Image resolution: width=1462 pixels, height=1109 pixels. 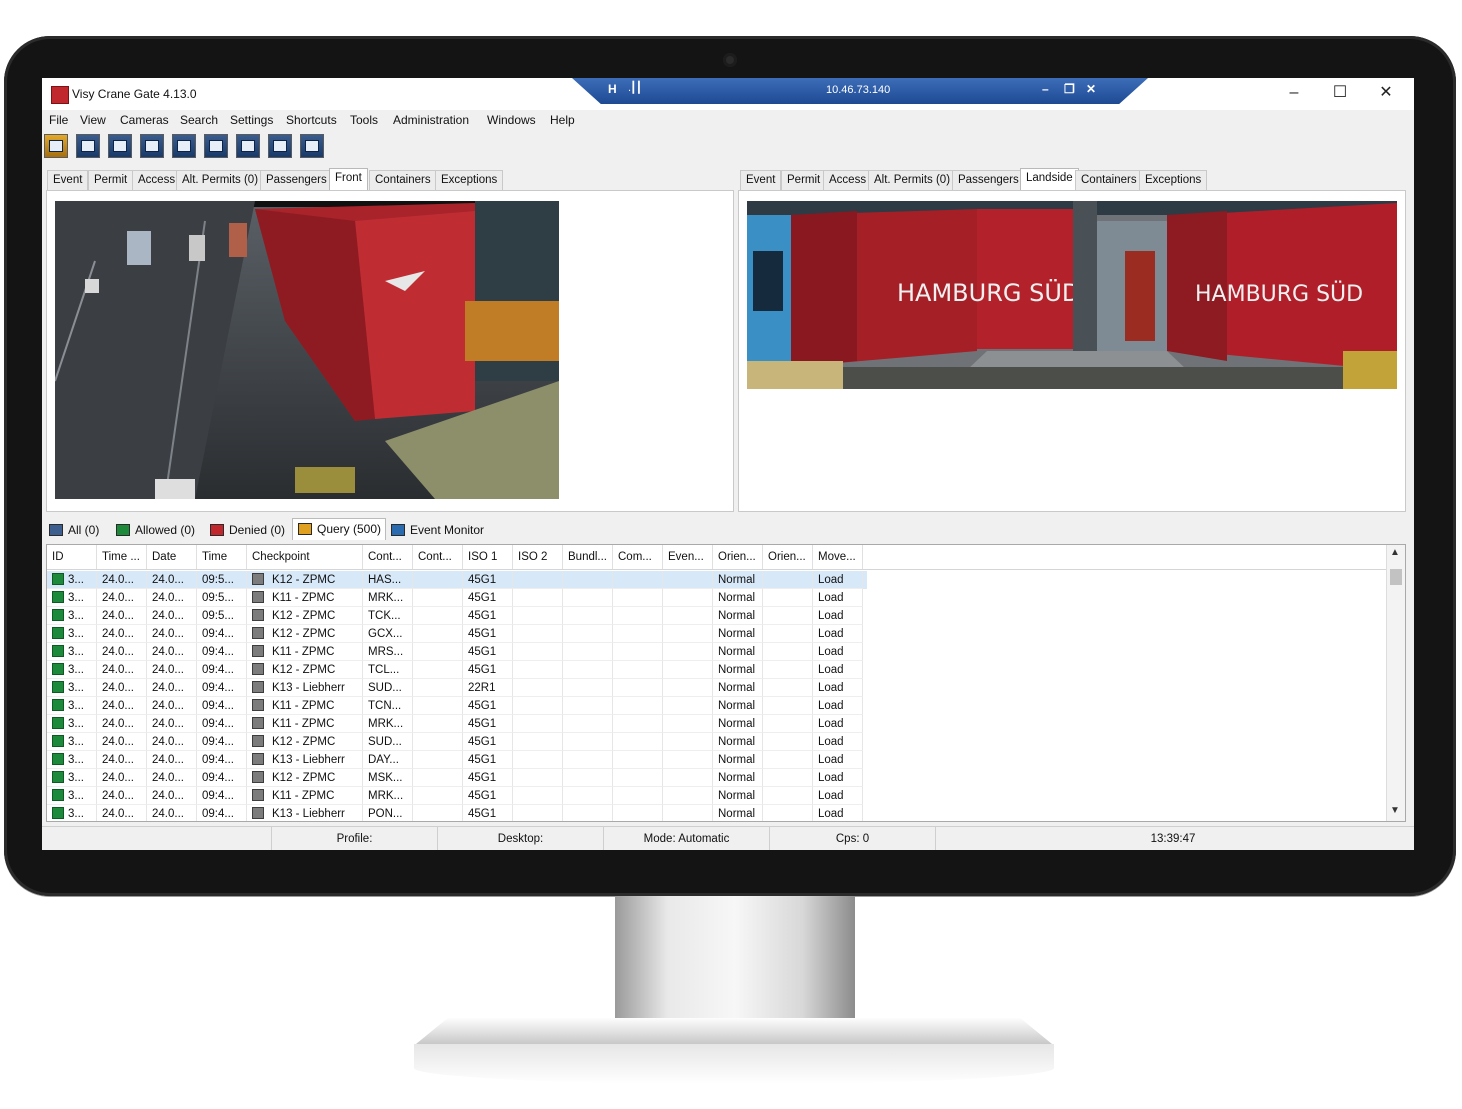 What do you see at coordinates (1396, 577) in the screenshot?
I see `scroll-thumb` at bounding box center [1396, 577].